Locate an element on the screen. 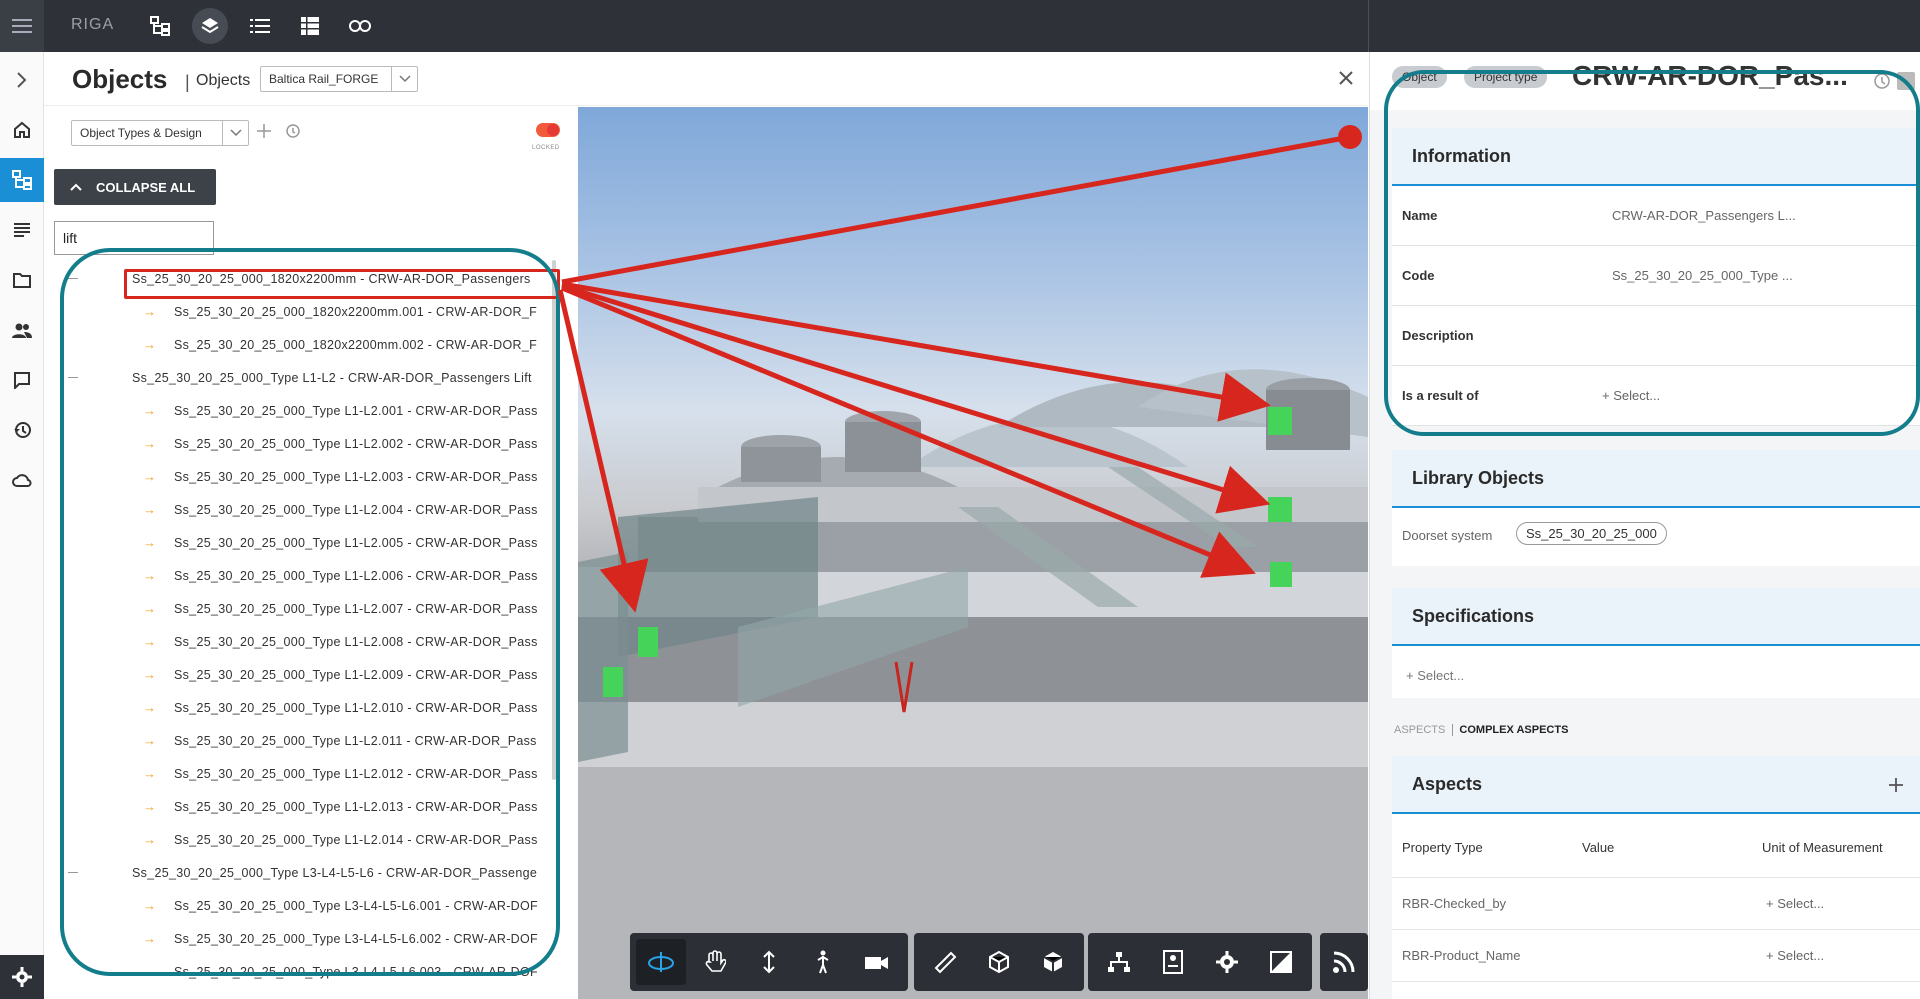 The width and height of the screenshot is (1920, 999). pan-tool is located at coordinates (715, 962).